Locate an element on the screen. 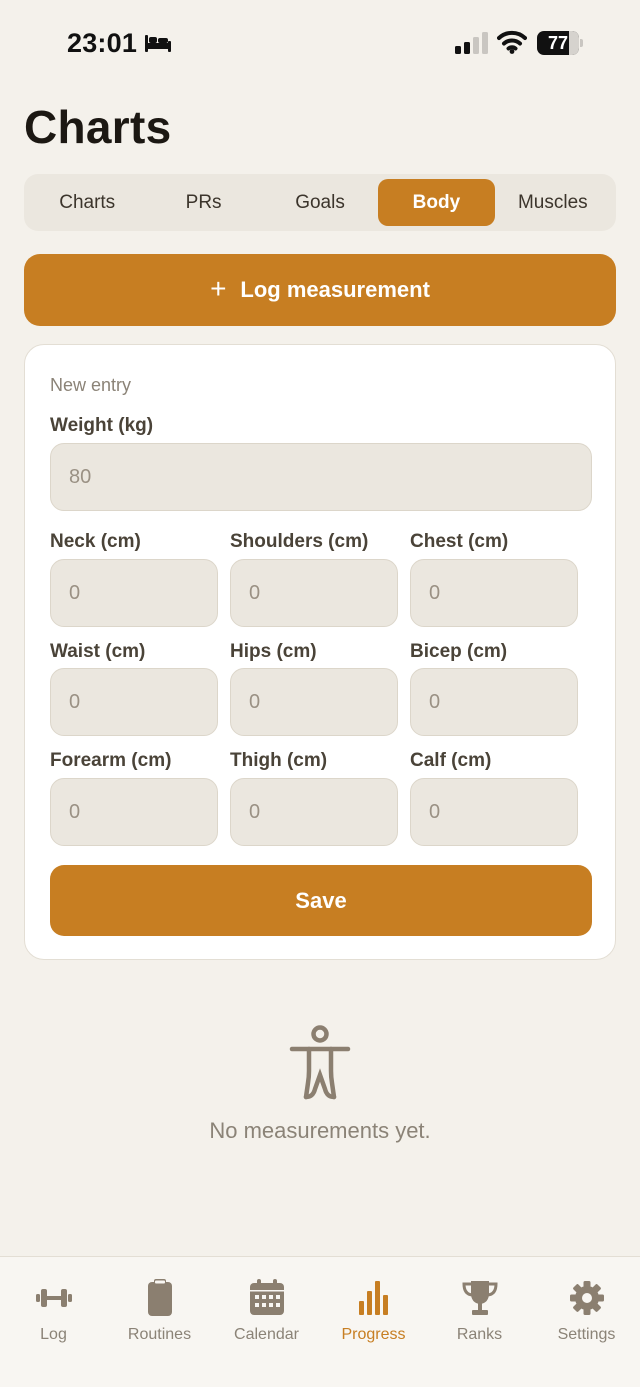  tabbar-item-calendar: Calendar is located at coordinates (266, 1311).